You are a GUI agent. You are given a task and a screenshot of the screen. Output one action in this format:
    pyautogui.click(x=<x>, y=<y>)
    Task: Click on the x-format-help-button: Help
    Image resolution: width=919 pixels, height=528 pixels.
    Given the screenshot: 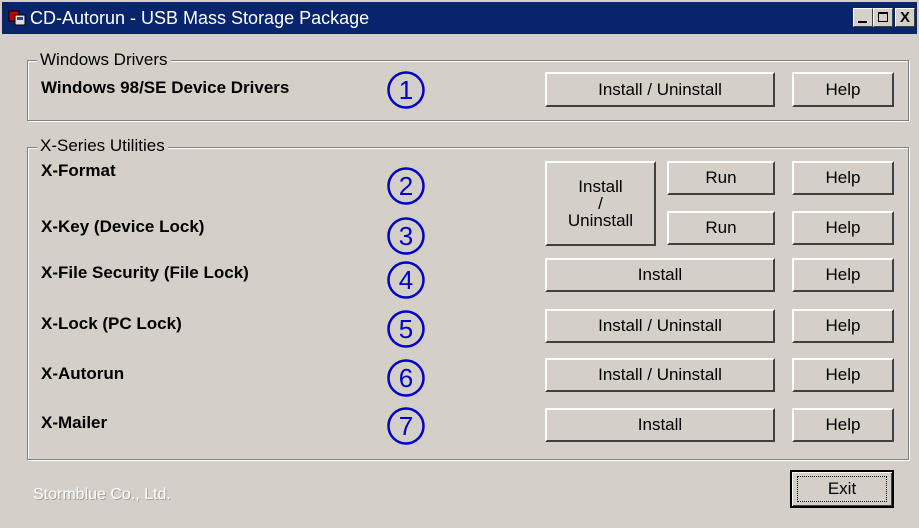 What is the action you would take?
    pyautogui.click(x=843, y=178)
    